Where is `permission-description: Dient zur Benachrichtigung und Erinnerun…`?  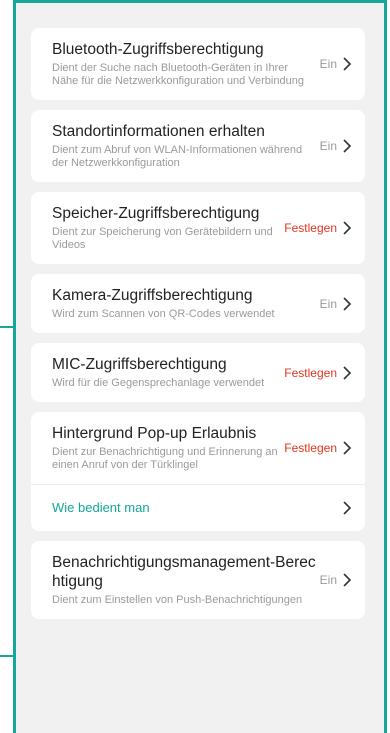
permission-description: Dient zur Benachrichtigung und Erinnerun… is located at coordinates (165, 458).